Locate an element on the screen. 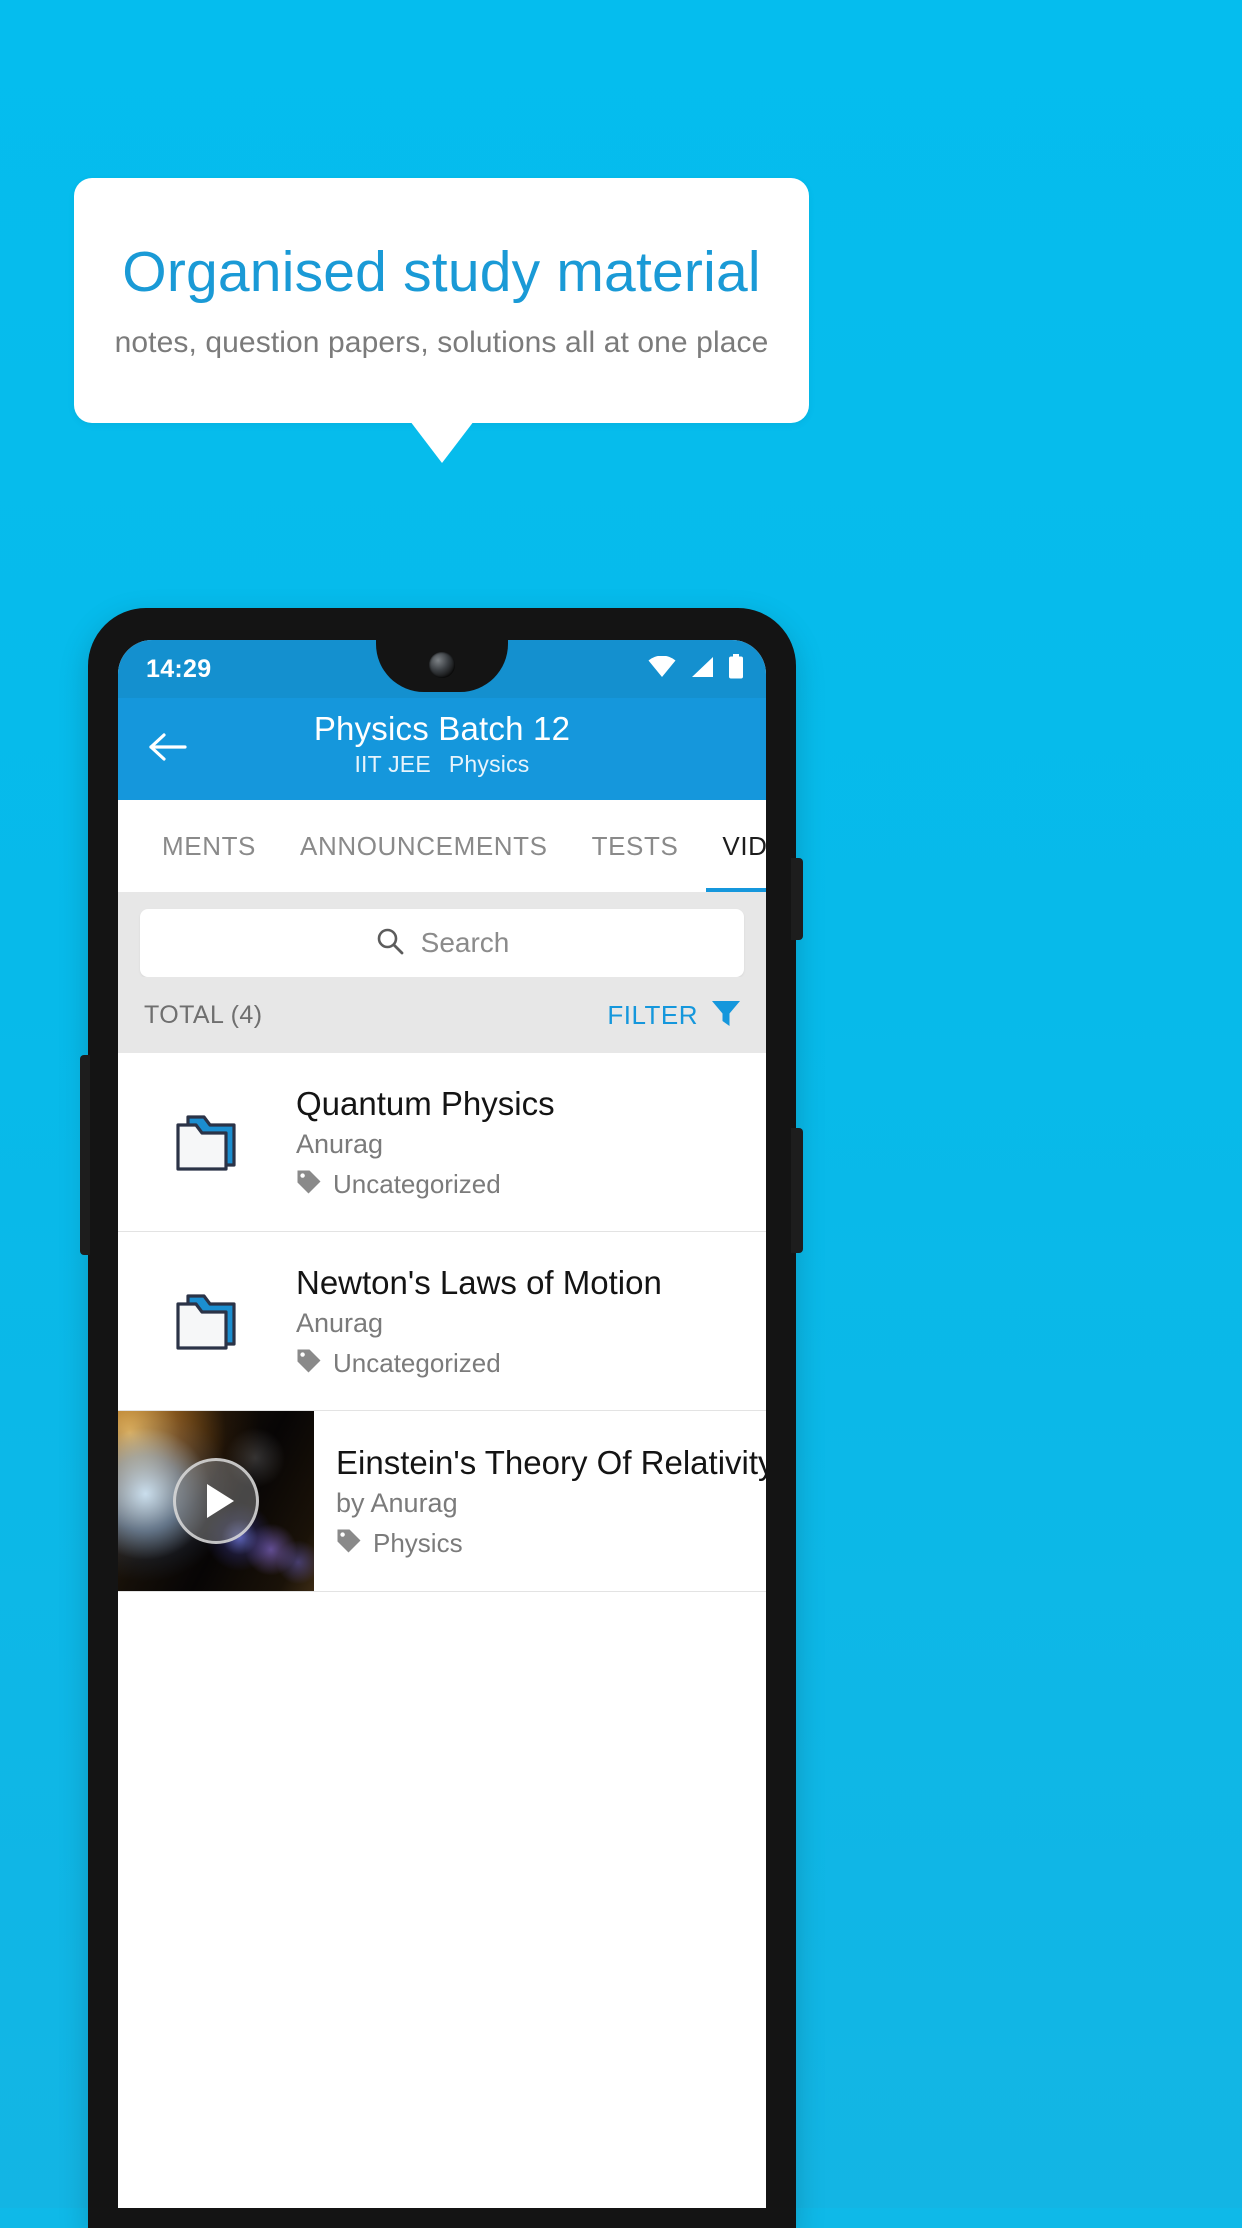 Image resolution: width=1242 pixels, height=2228 pixels. list-item-author: by Anurag is located at coordinates (397, 1503).